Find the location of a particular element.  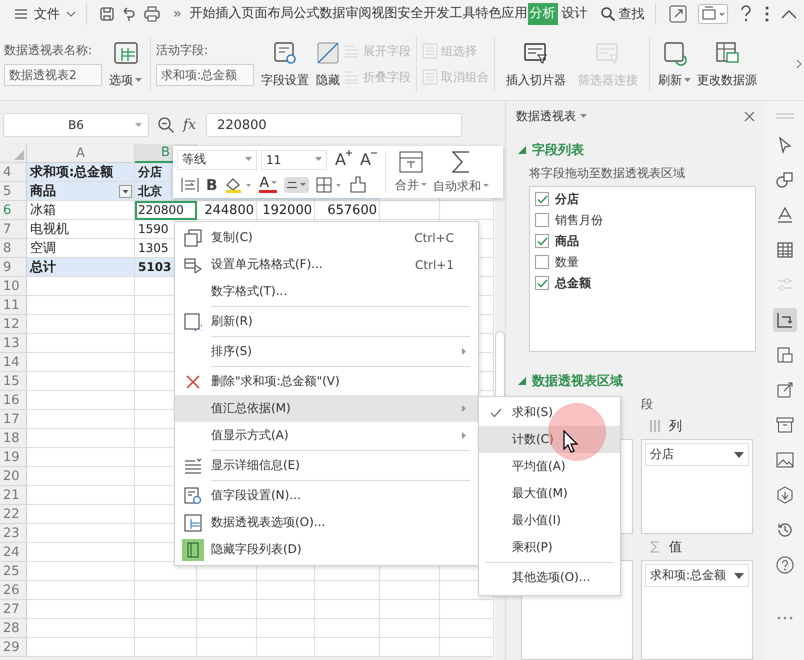

field-label: 数据透视表名称: is located at coordinates (49, 50).